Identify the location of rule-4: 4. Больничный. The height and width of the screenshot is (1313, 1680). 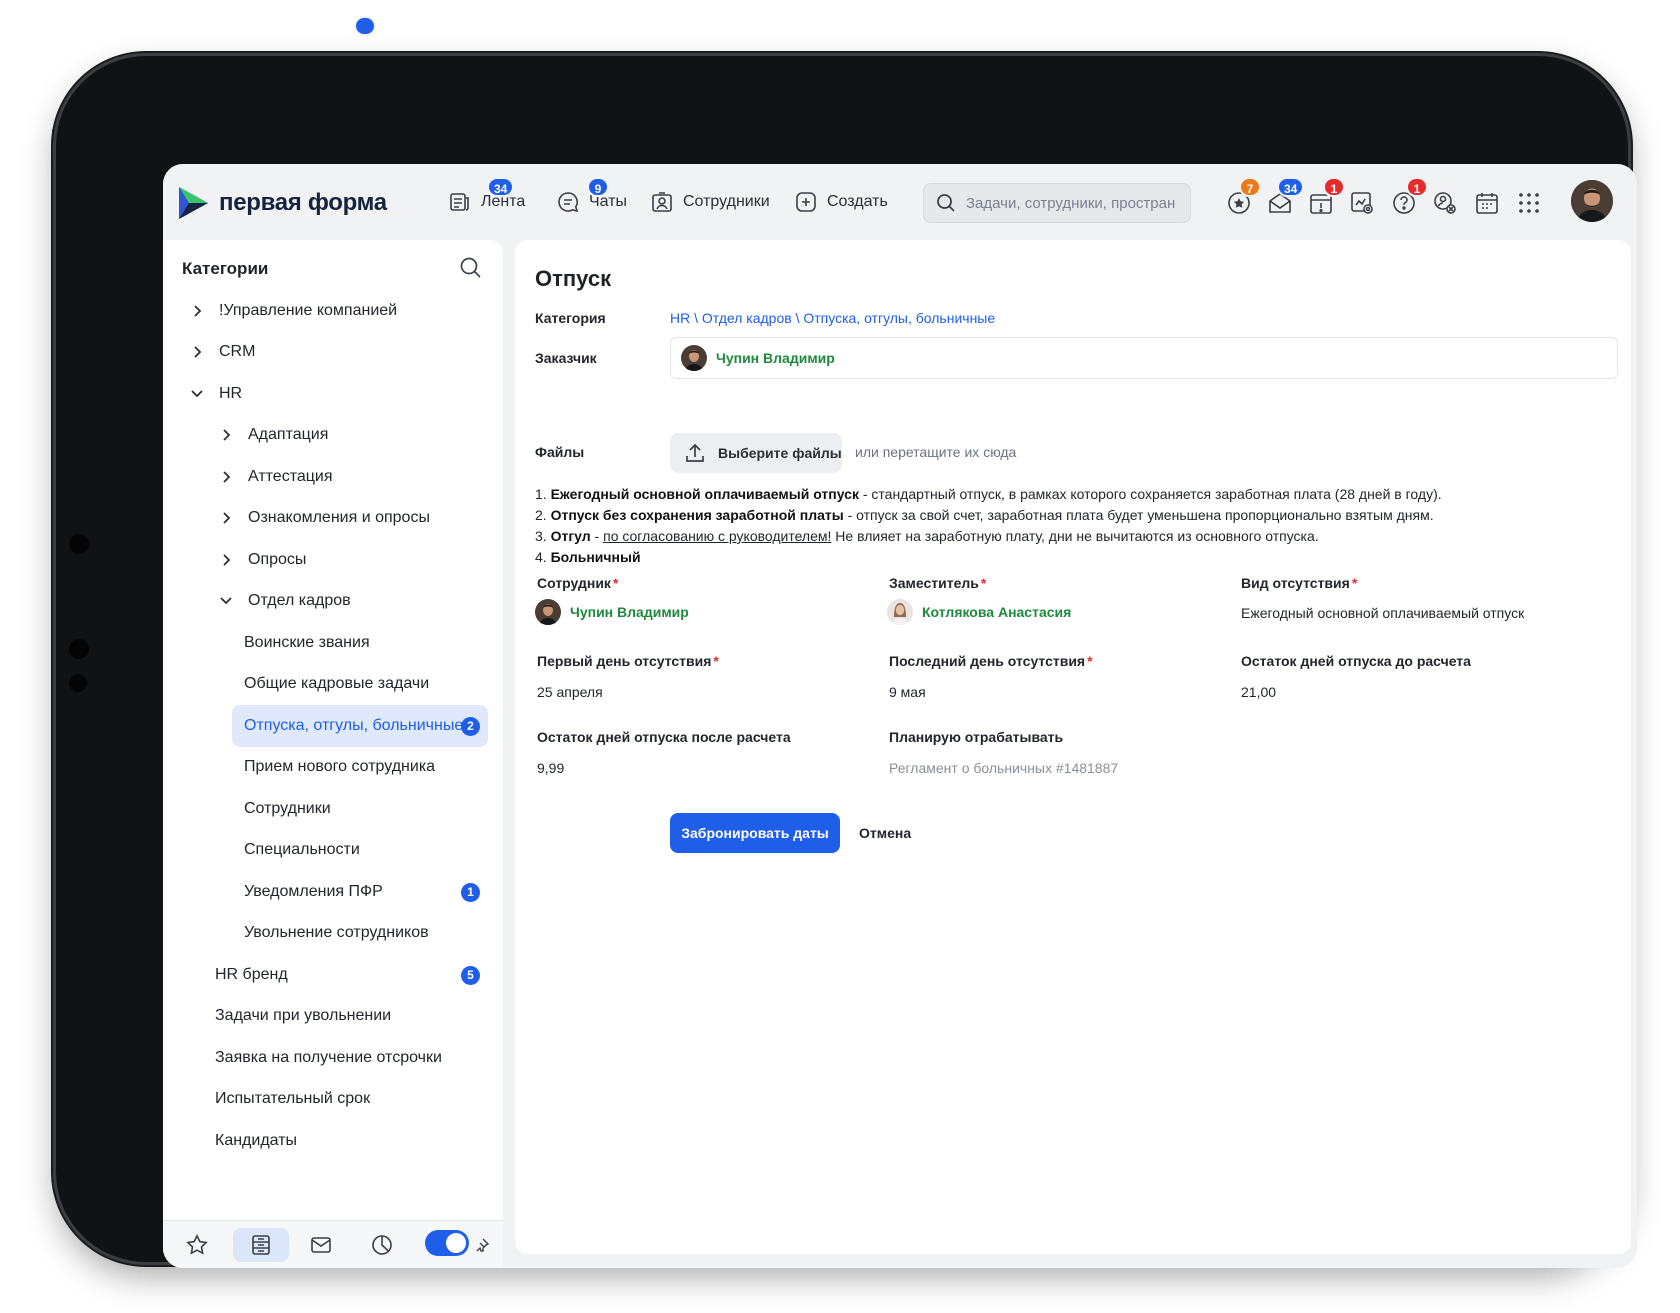
(588, 557).